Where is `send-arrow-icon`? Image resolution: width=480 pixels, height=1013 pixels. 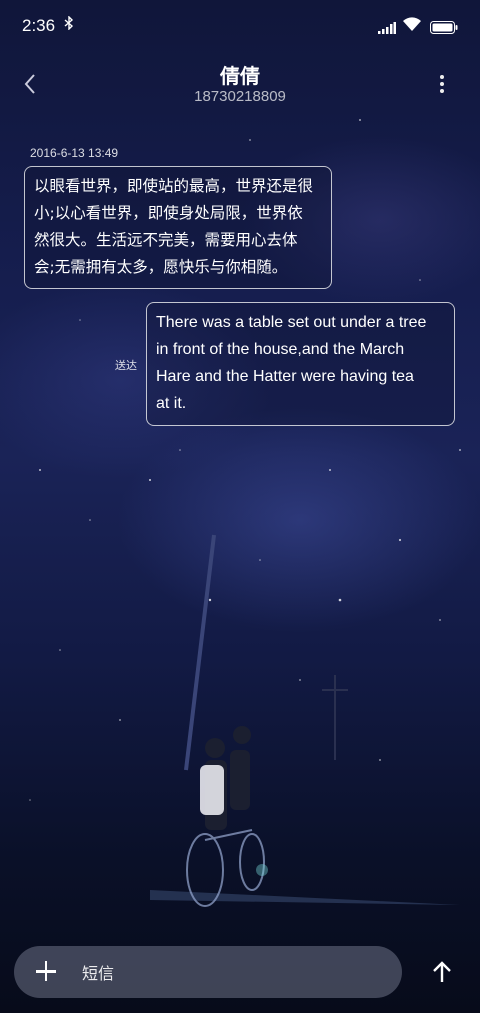 send-arrow-icon is located at coordinates (442, 971).